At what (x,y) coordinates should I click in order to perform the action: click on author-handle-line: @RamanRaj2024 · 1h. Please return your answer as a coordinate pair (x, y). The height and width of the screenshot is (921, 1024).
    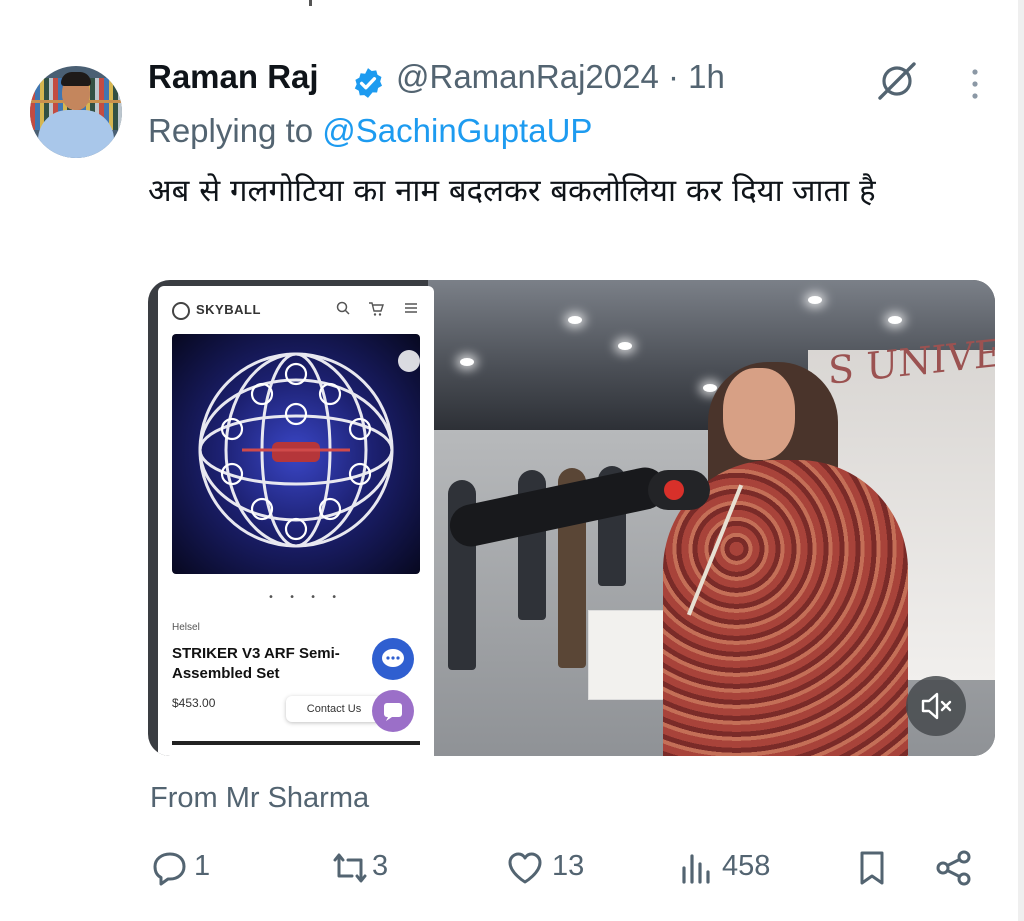
    Looking at the image, I should click on (560, 77).